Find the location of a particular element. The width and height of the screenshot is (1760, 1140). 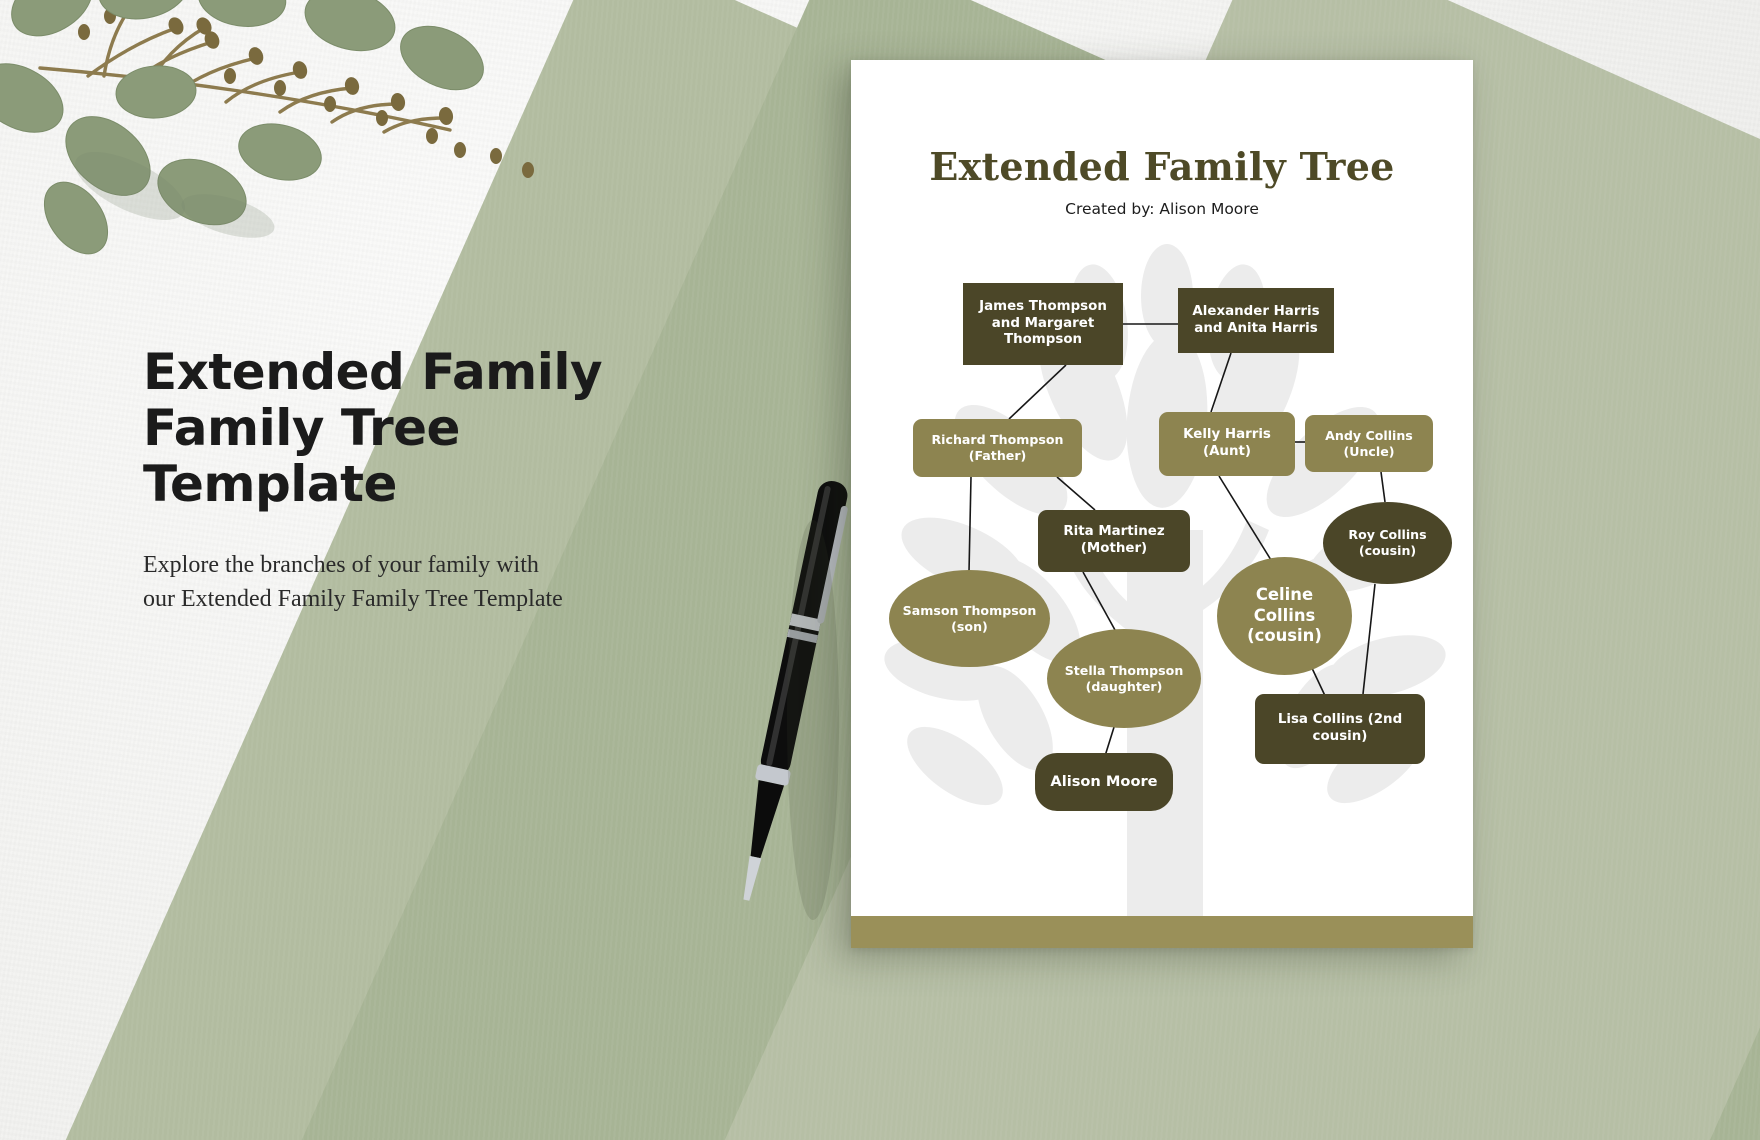

eucalyptus-sprig-decoration is located at coordinates (267, 127).